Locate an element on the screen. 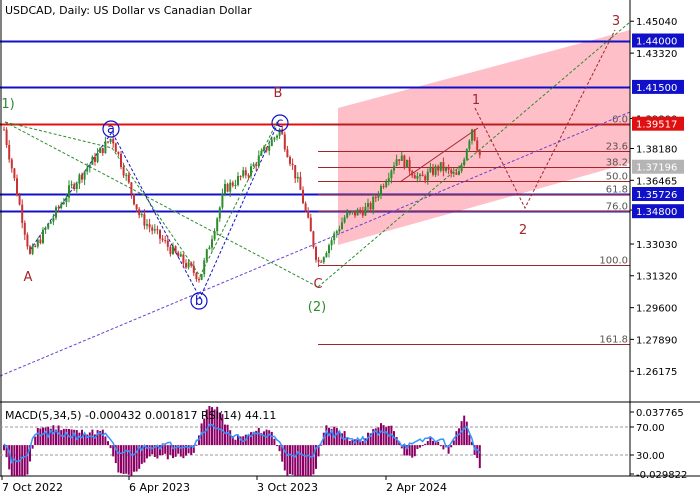 This screenshot has height=500, width=700. wave-label: b is located at coordinates (199, 301).